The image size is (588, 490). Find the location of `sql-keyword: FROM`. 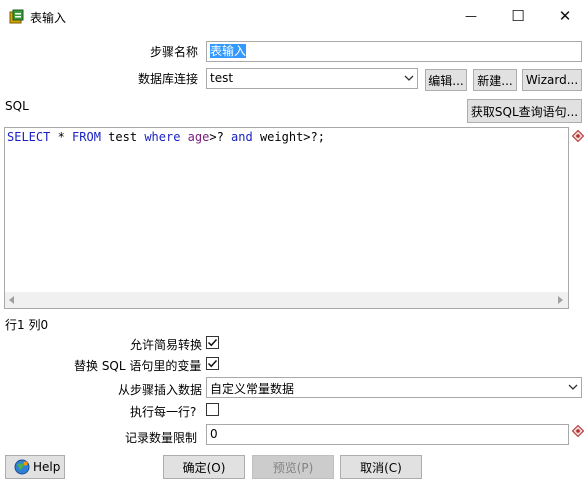

sql-keyword: FROM is located at coordinates (86, 137).